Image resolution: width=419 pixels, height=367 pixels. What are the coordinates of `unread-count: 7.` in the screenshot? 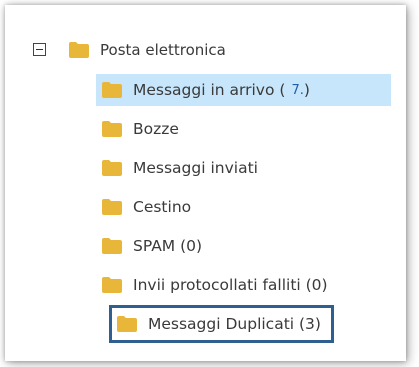 It's located at (297, 90).